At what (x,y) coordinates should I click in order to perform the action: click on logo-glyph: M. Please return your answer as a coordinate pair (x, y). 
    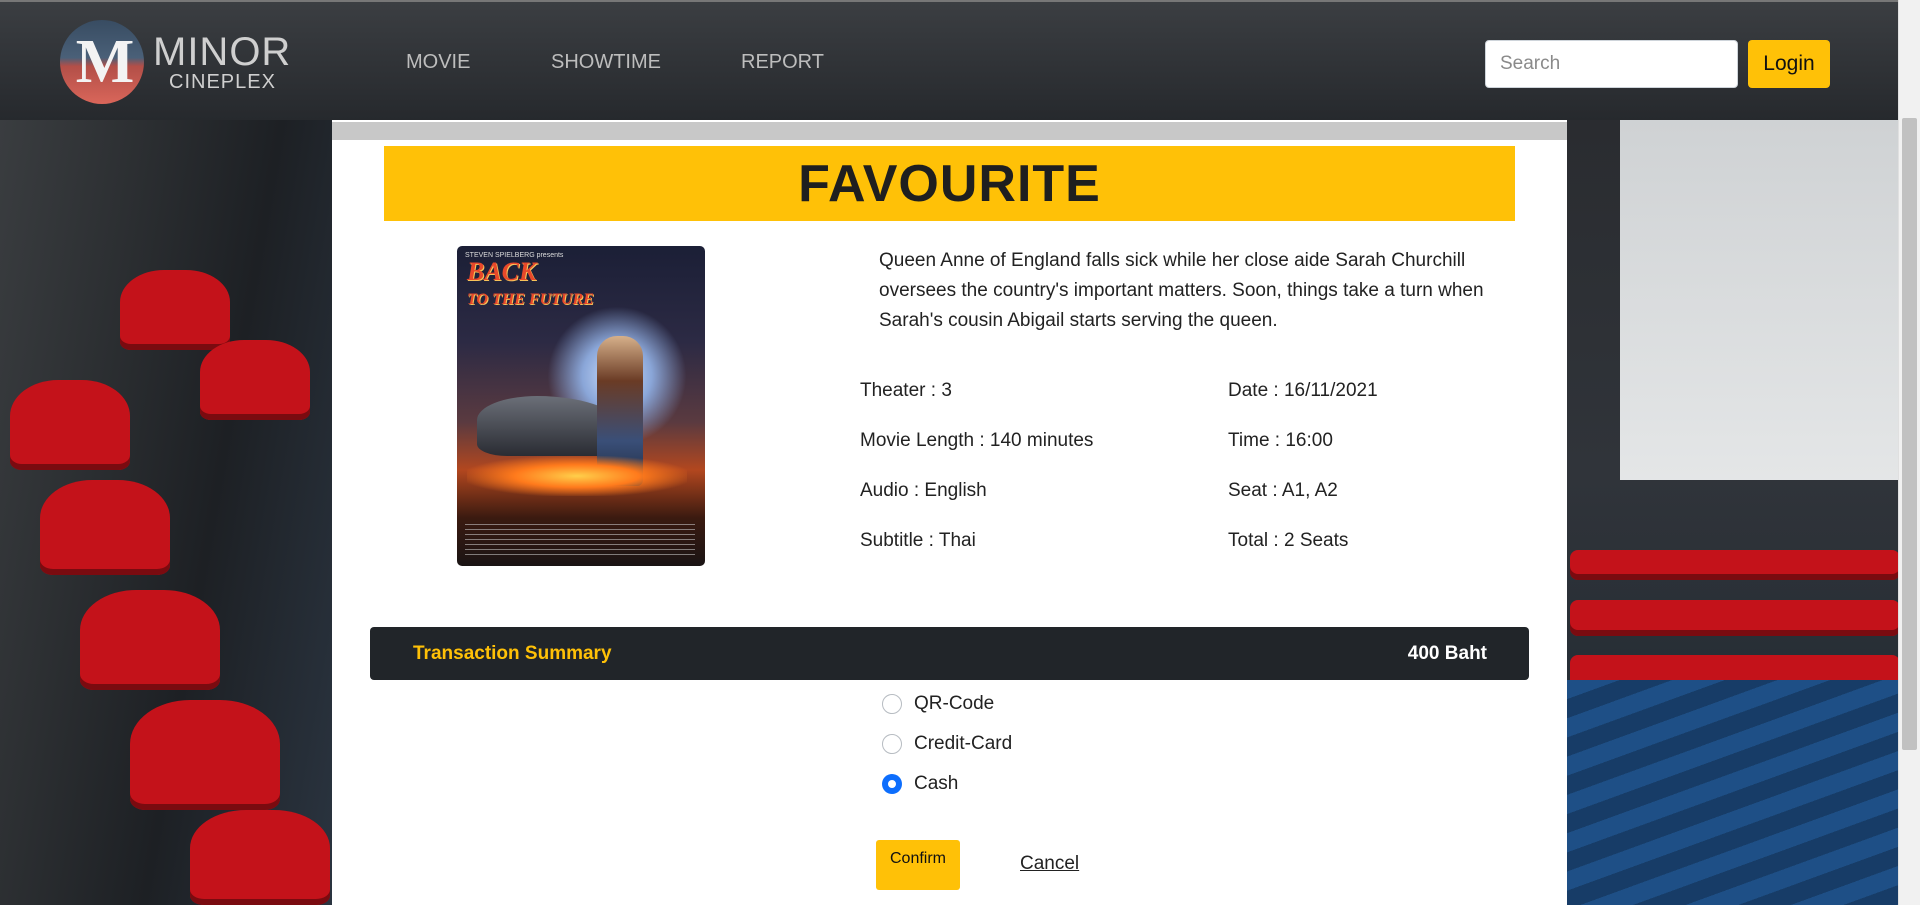
    Looking at the image, I should click on (104, 62).